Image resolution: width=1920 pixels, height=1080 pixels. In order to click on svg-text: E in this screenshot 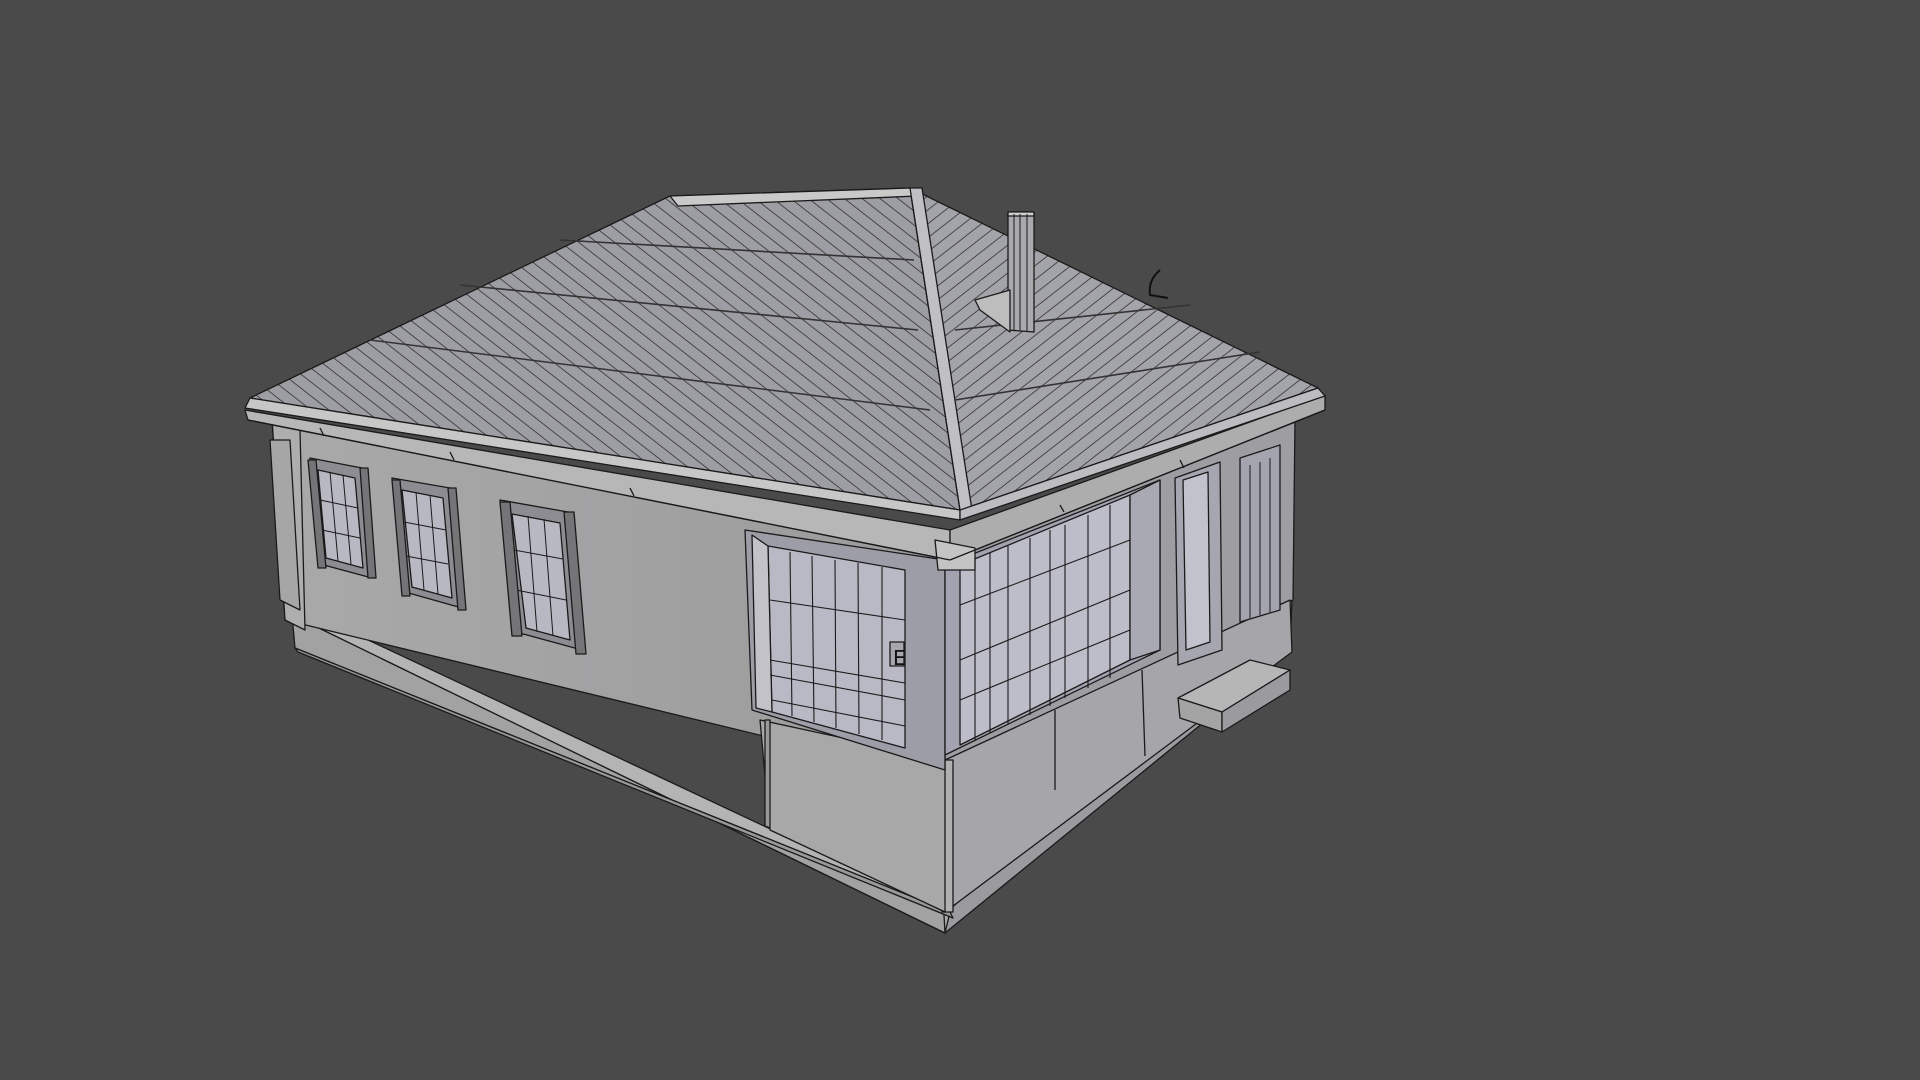, I will do `click(899, 658)`.